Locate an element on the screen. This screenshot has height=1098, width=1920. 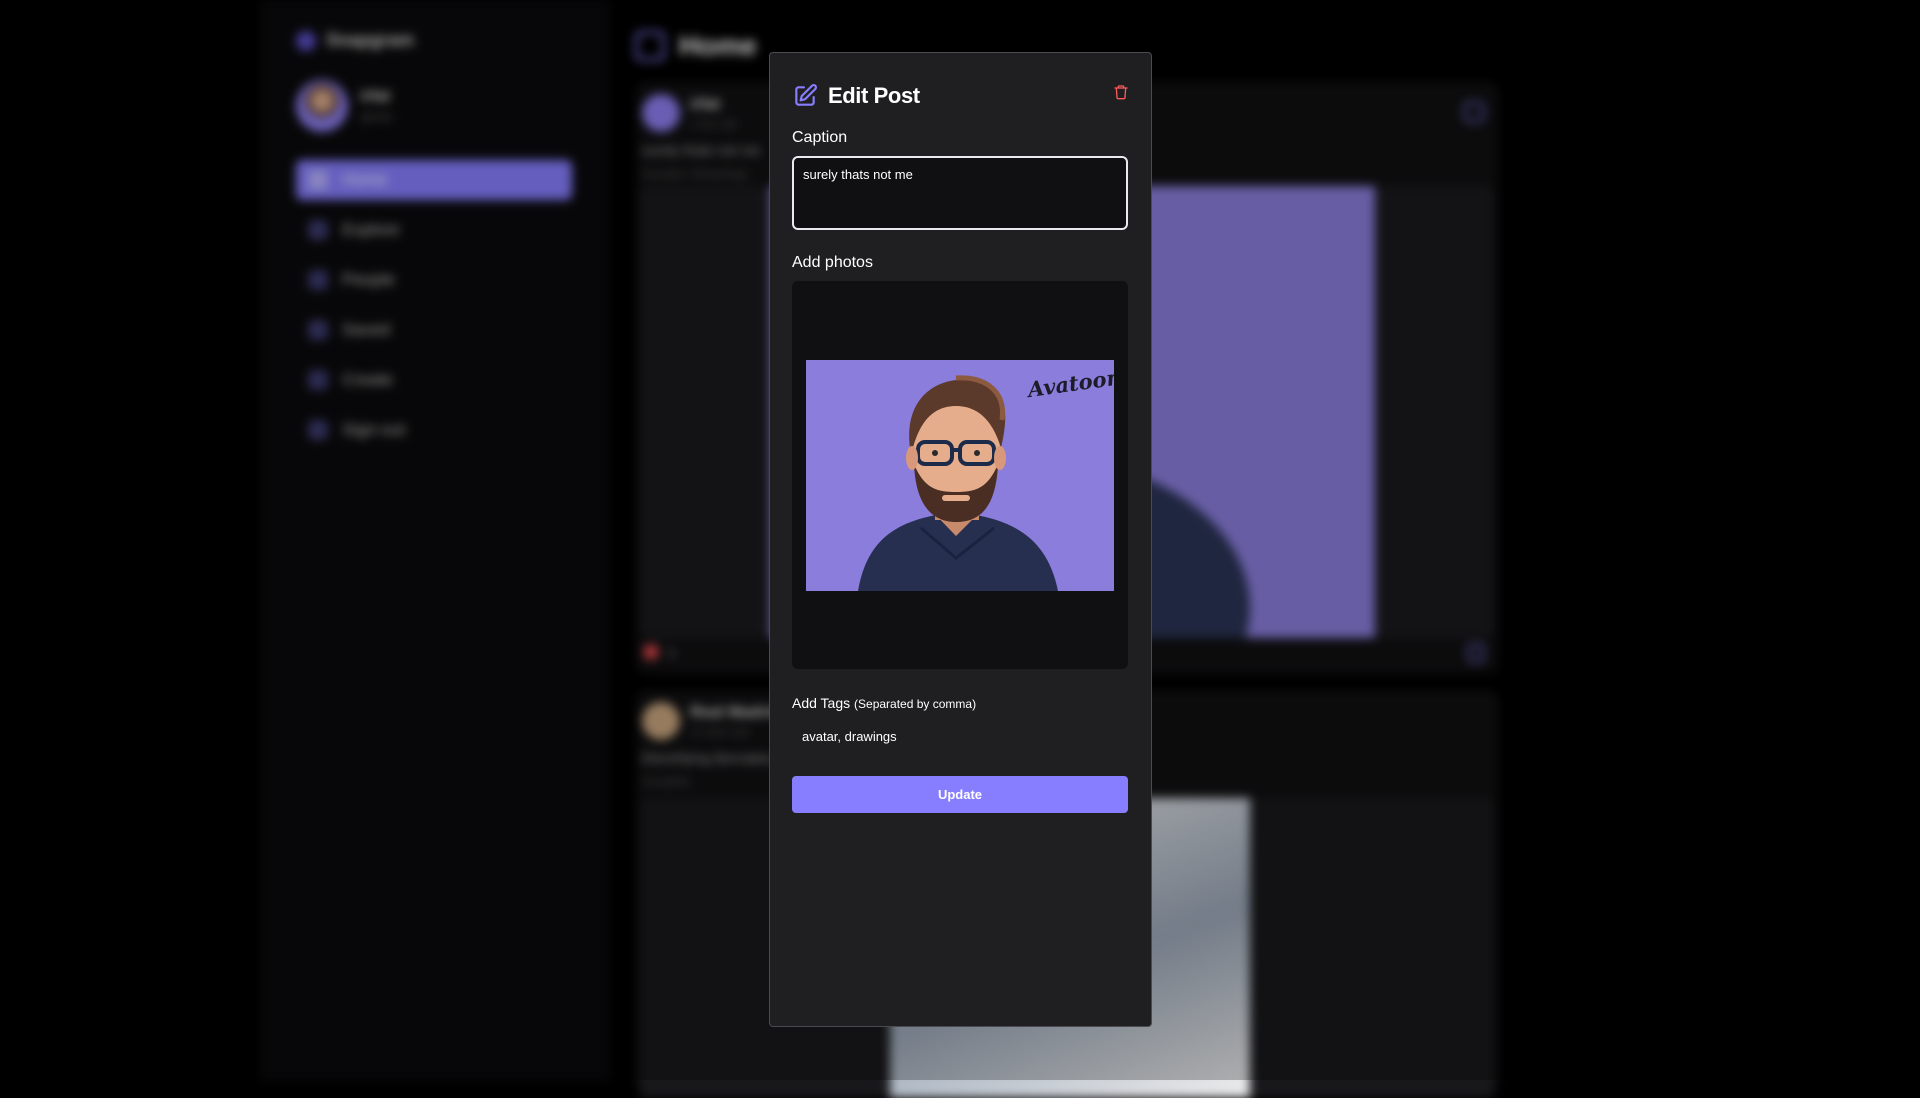
caption-label: Caption is located at coordinates (819, 138).